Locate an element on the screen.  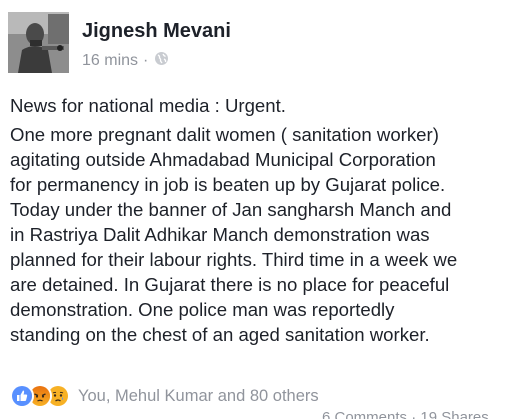
reactions-bar: You, Mehul Kumar and 80 others is located at coordinates (164, 396).